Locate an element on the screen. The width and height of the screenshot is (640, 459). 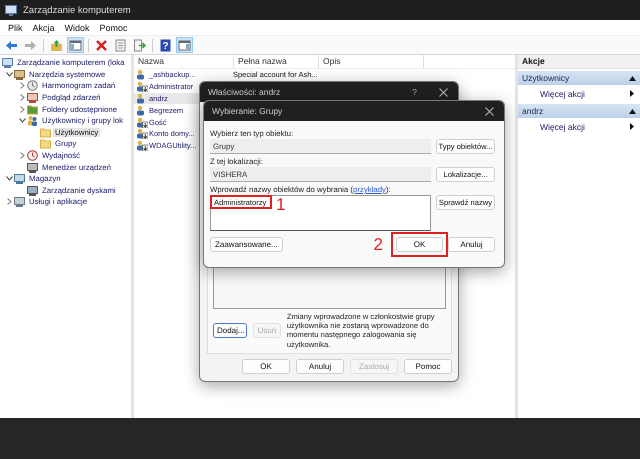
dialog-title: Wybieranie: Grupy is located at coordinates (248, 111).